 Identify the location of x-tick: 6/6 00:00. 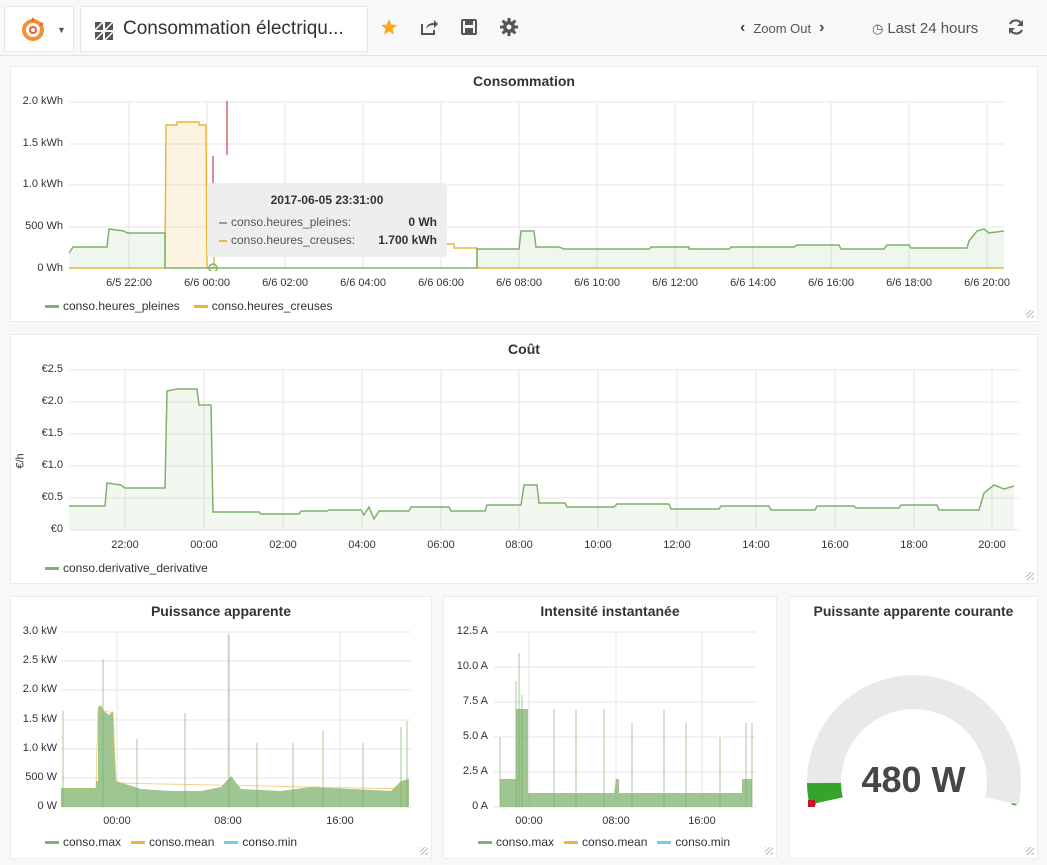
(207, 283).